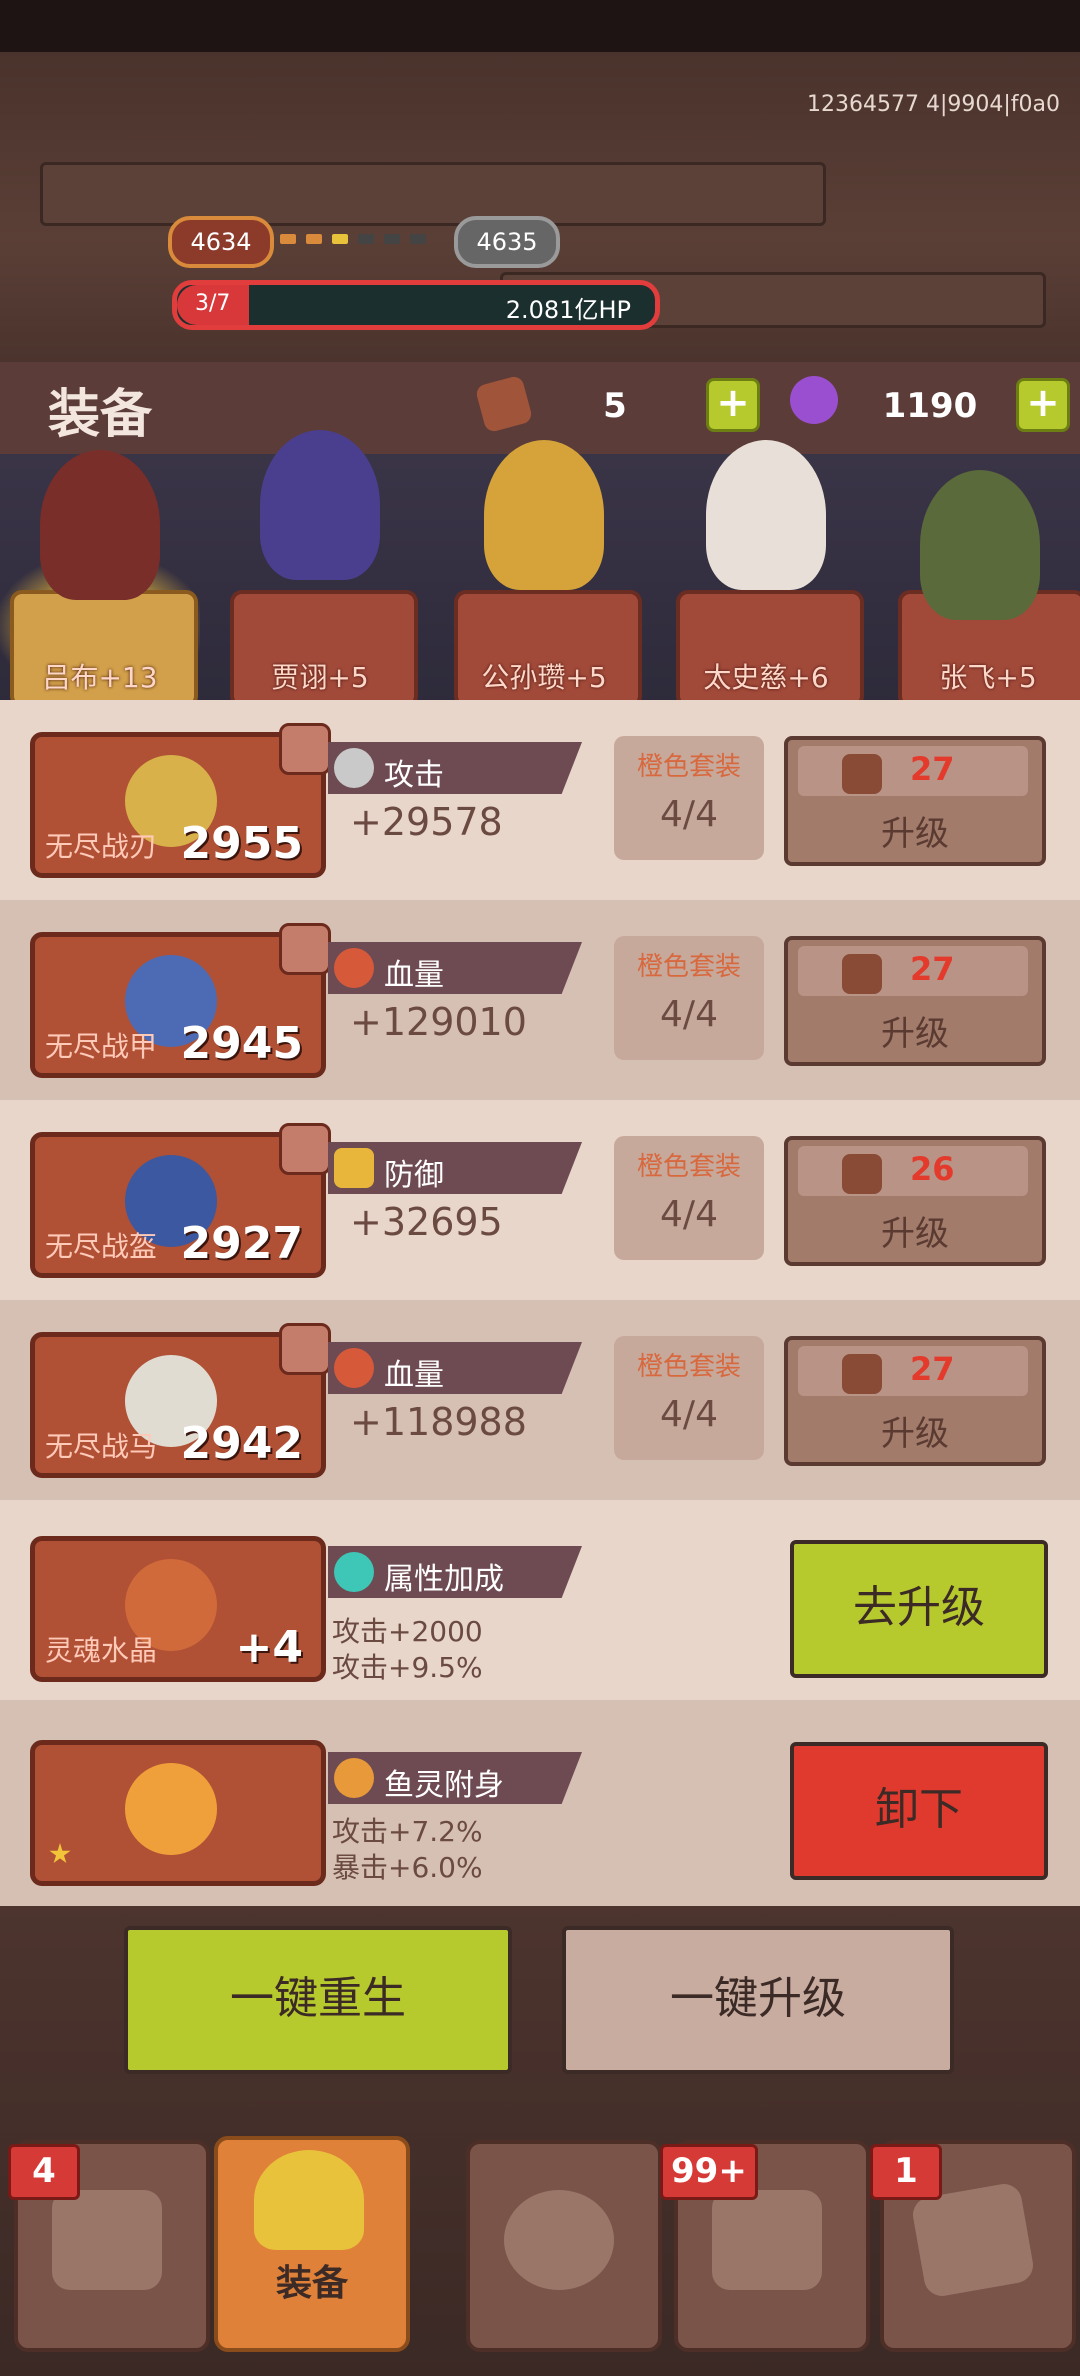 The width and height of the screenshot is (1080, 2376). What do you see at coordinates (311, 2283) in the screenshot?
I see `nav-tab-label: 装备` at bounding box center [311, 2283].